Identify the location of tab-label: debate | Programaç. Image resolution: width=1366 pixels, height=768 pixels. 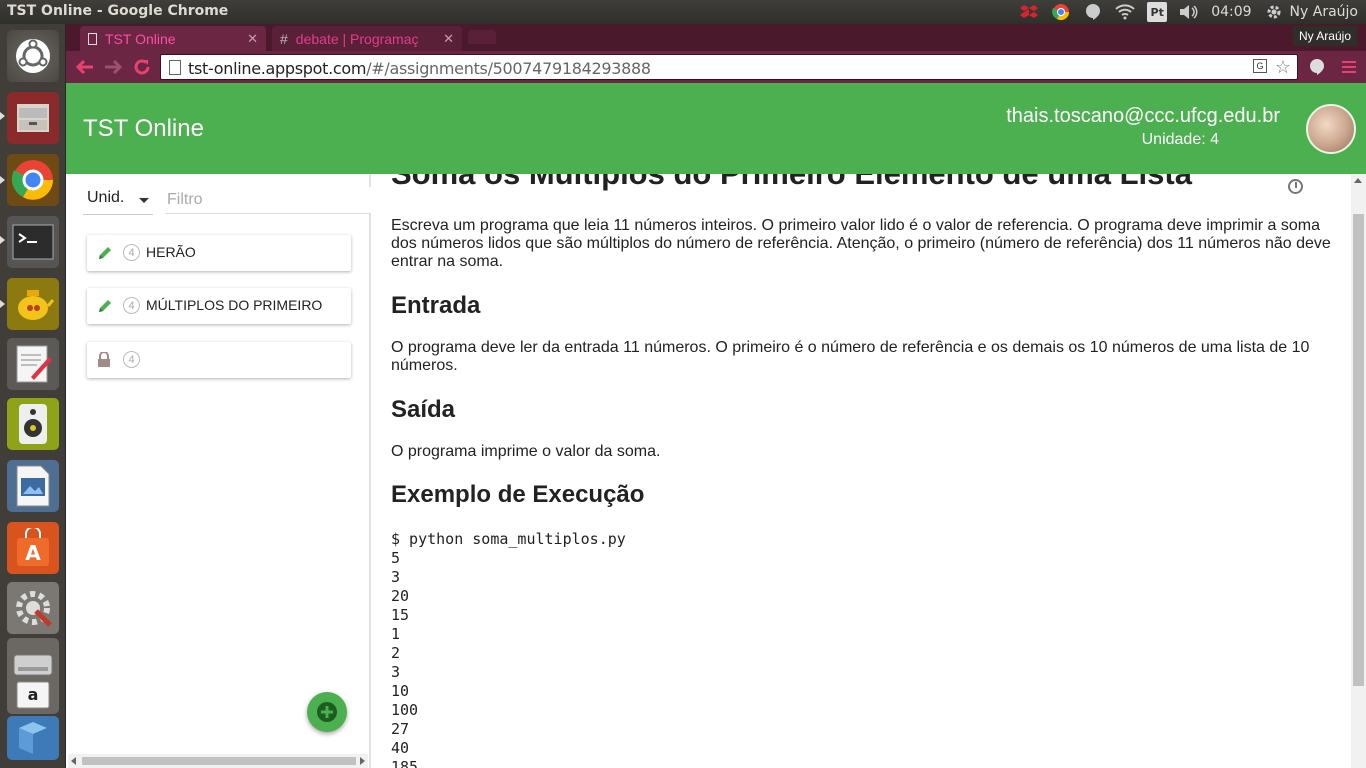
(357, 38).